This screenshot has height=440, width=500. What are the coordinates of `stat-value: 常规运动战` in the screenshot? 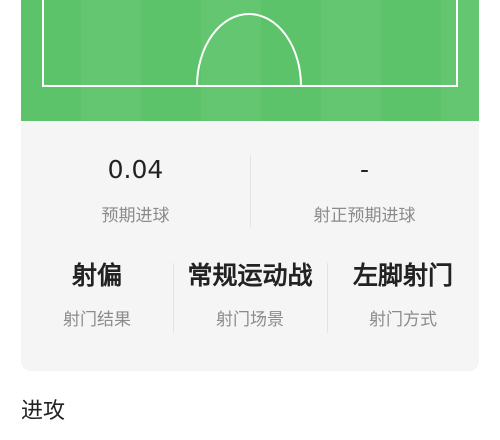 It's located at (250, 275).